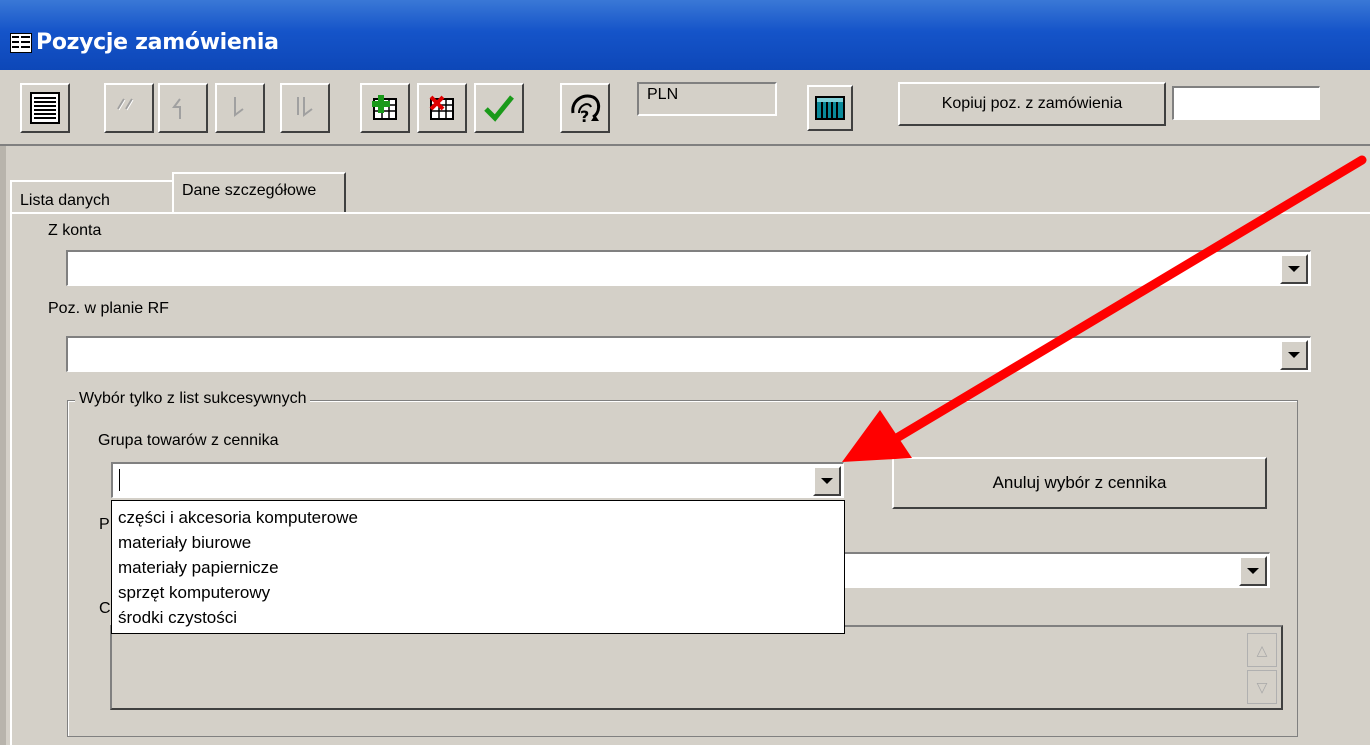 This screenshot has height=745, width=1370. What do you see at coordinates (1126, 301) in the screenshot?
I see `annotation-arrow-shaft` at bounding box center [1126, 301].